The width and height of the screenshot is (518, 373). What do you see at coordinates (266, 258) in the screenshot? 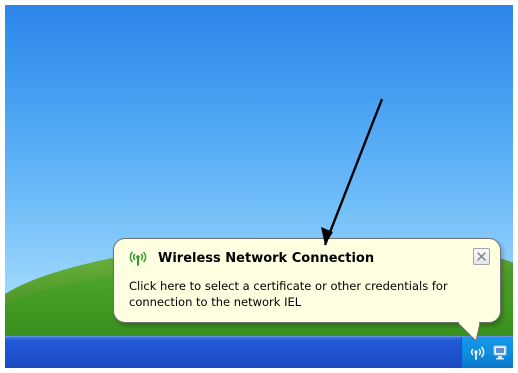
I see `balloon-title: Wireless Network Connection` at bounding box center [266, 258].